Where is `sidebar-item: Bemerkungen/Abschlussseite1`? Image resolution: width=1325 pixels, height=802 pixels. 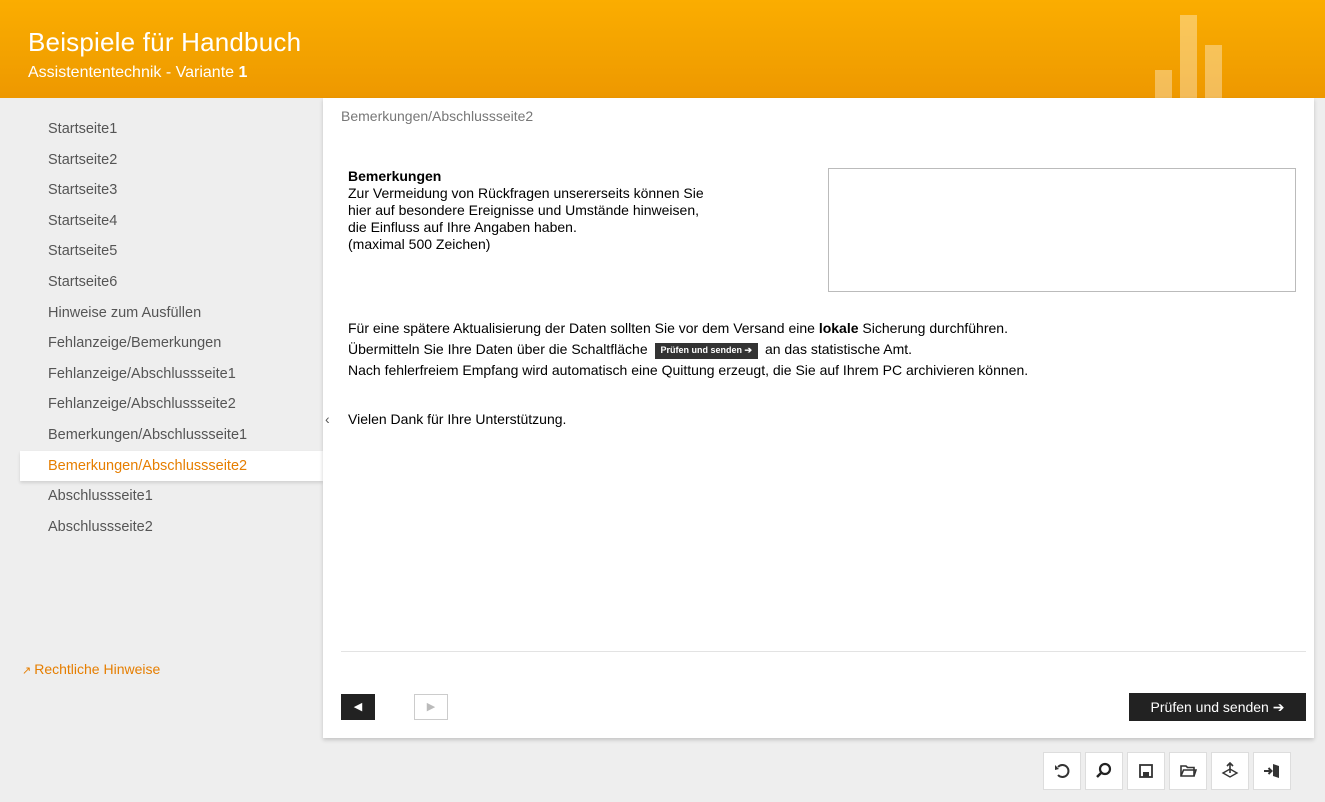
sidebar-item: Bemerkungen/Abschlussseite1 is located at coordinates (171, 435).